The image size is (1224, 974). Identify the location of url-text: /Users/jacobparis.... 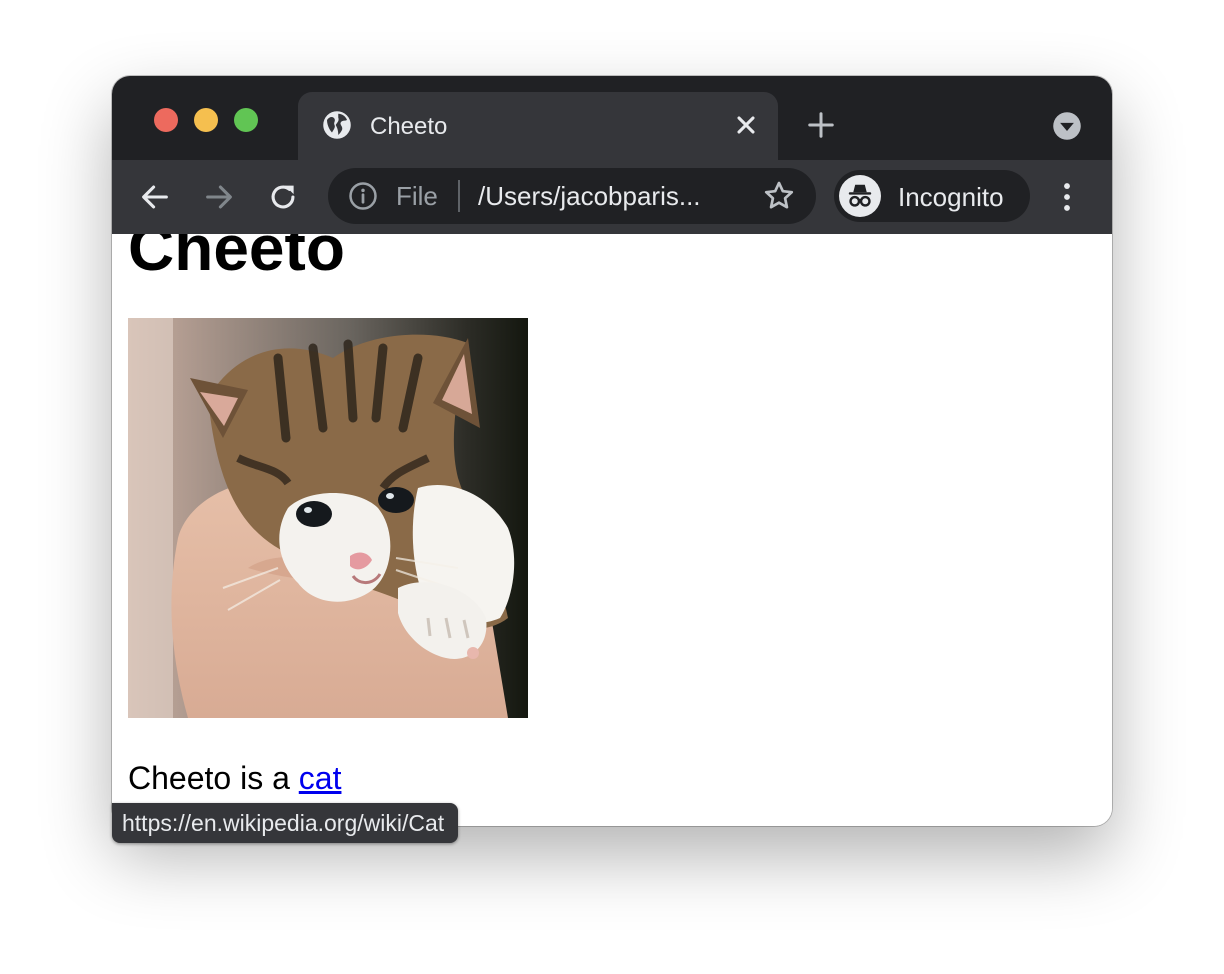
(589, 196).